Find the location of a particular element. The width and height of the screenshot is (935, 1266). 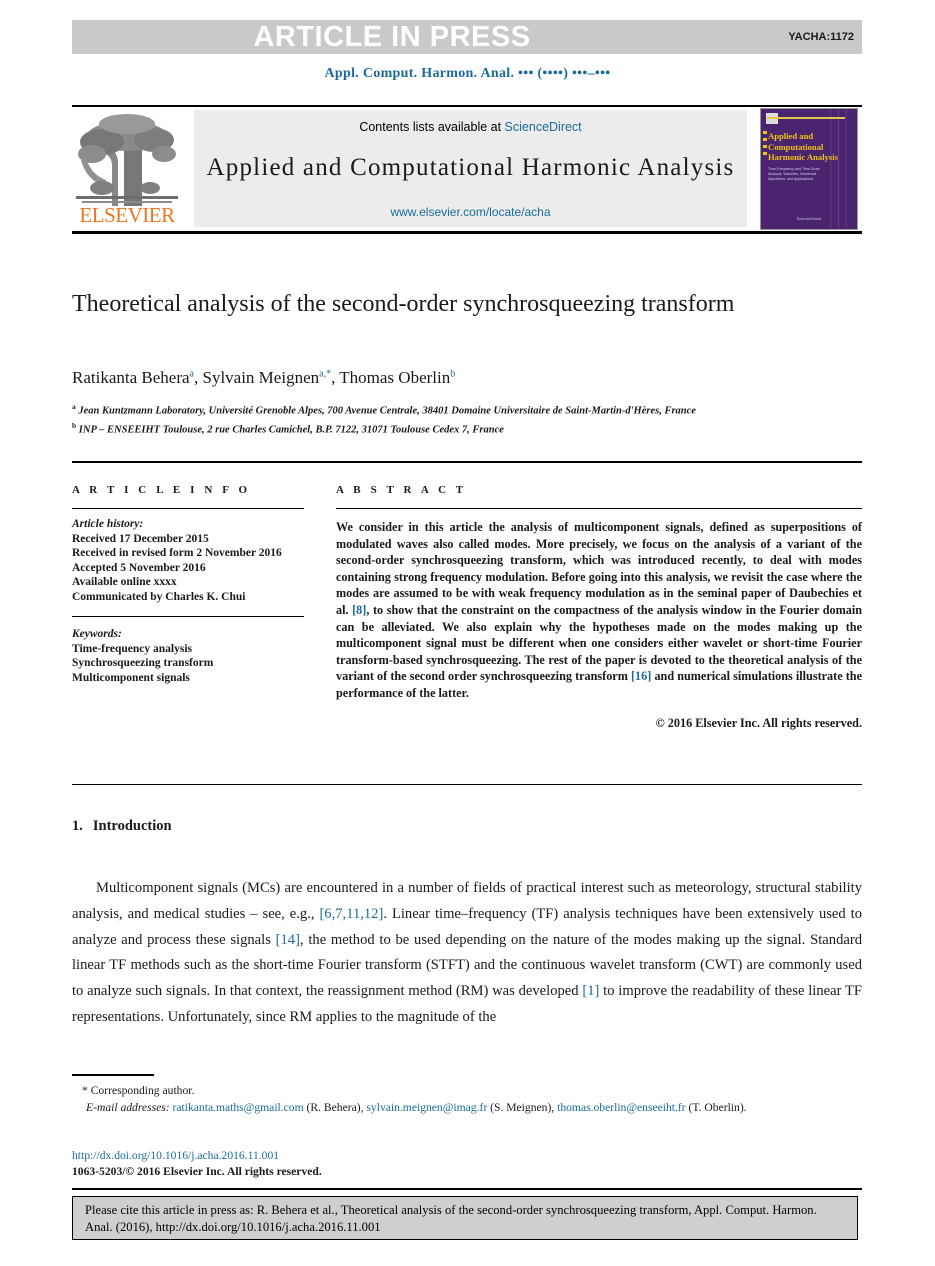

masthead-top-rule is located at coordinates (467, 106).